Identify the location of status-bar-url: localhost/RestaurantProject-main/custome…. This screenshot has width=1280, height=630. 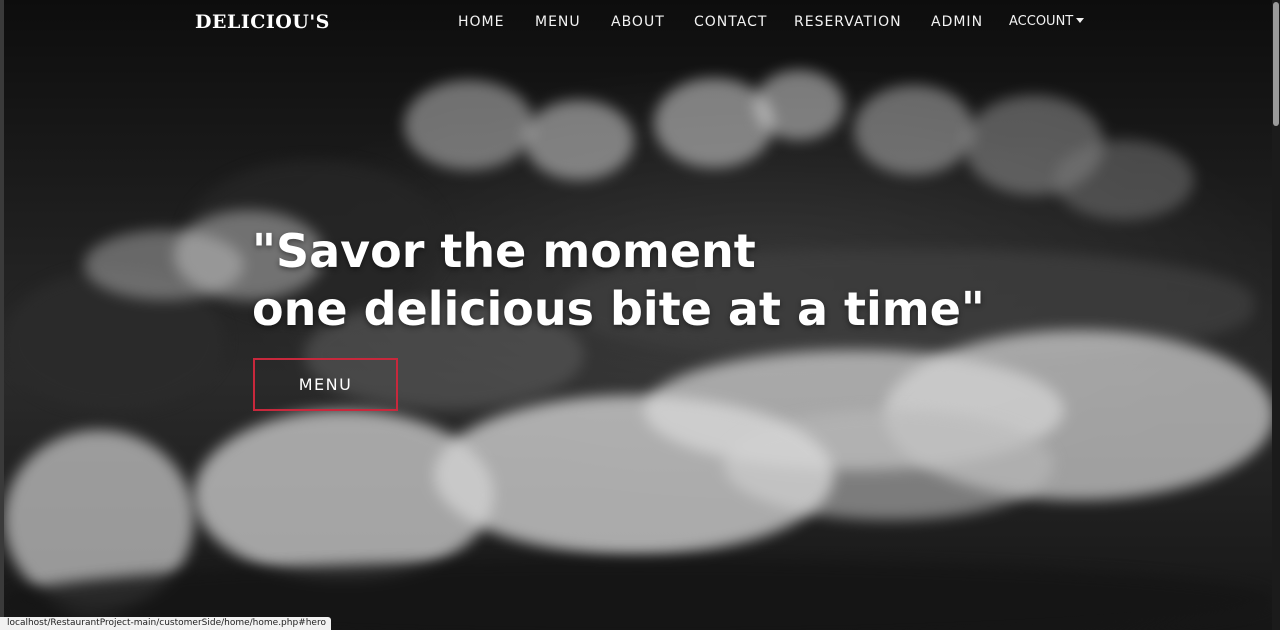
(165, 623).